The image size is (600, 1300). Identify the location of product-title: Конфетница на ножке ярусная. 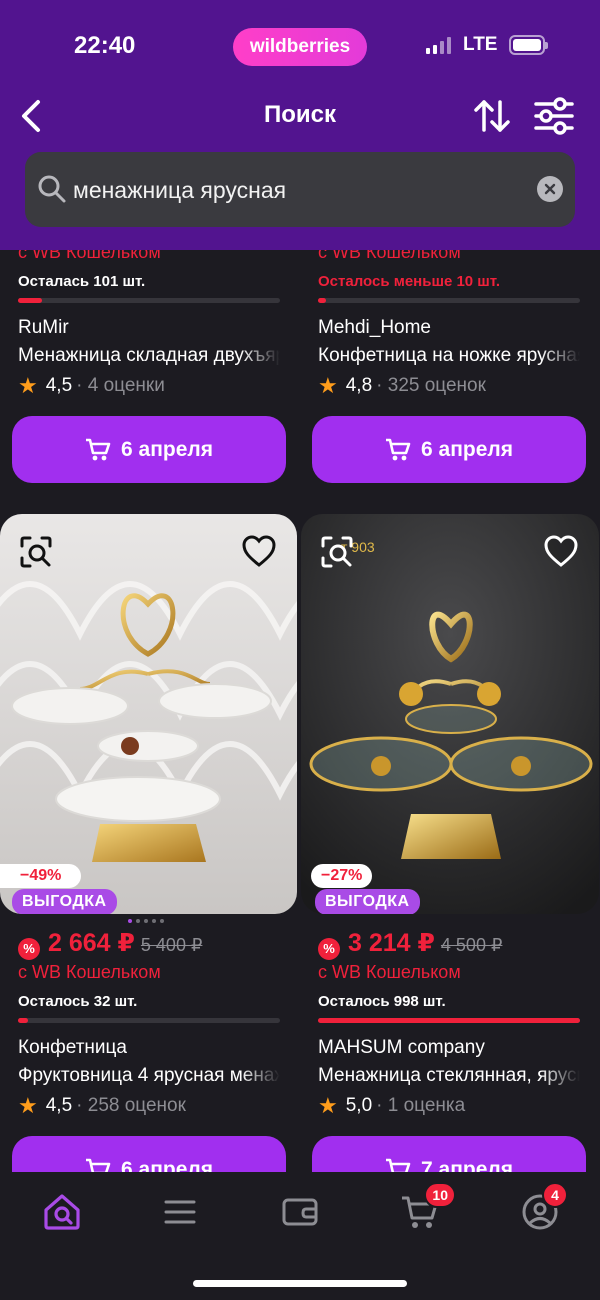
(449, 355).